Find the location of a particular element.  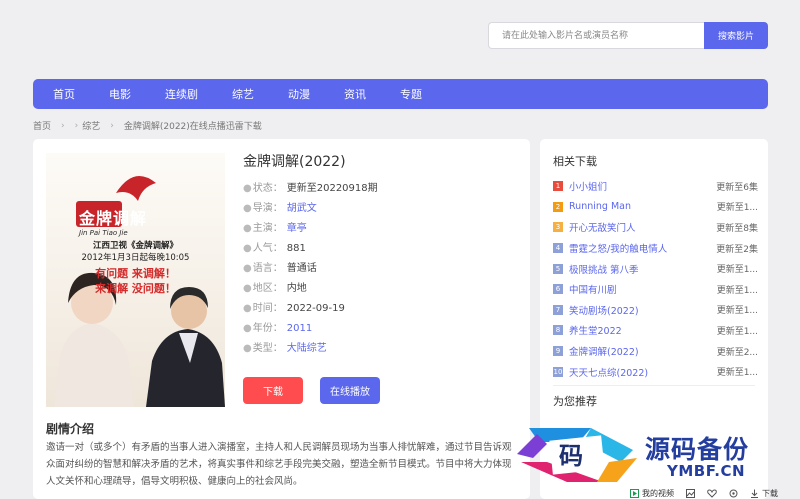

info-row-director: ●导演： 胡武文 is located at coordinates (280, 208).